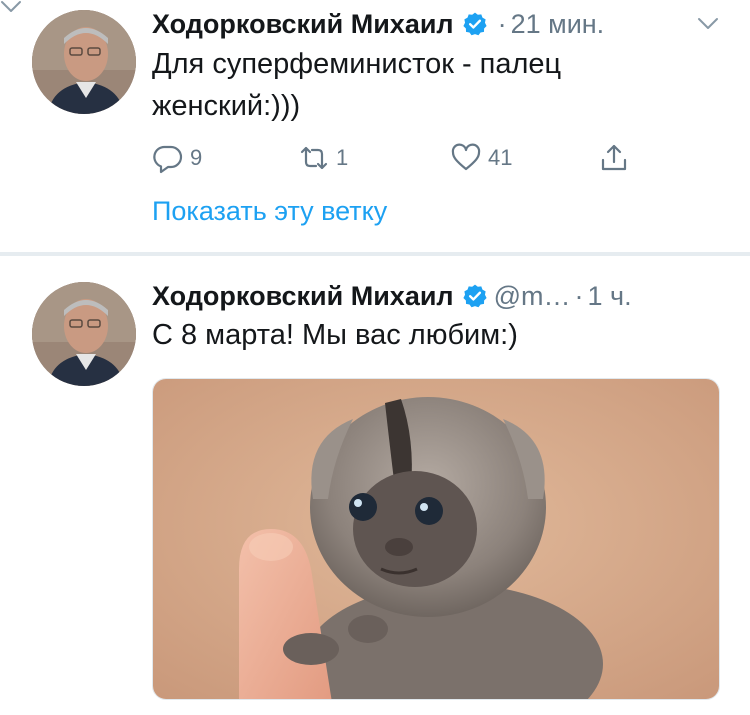 The image size is (750, 715). What do you see at coordinates (196, 157) in the screenshot?
I see `reply-count: 9` at bounding box center [196, 157].